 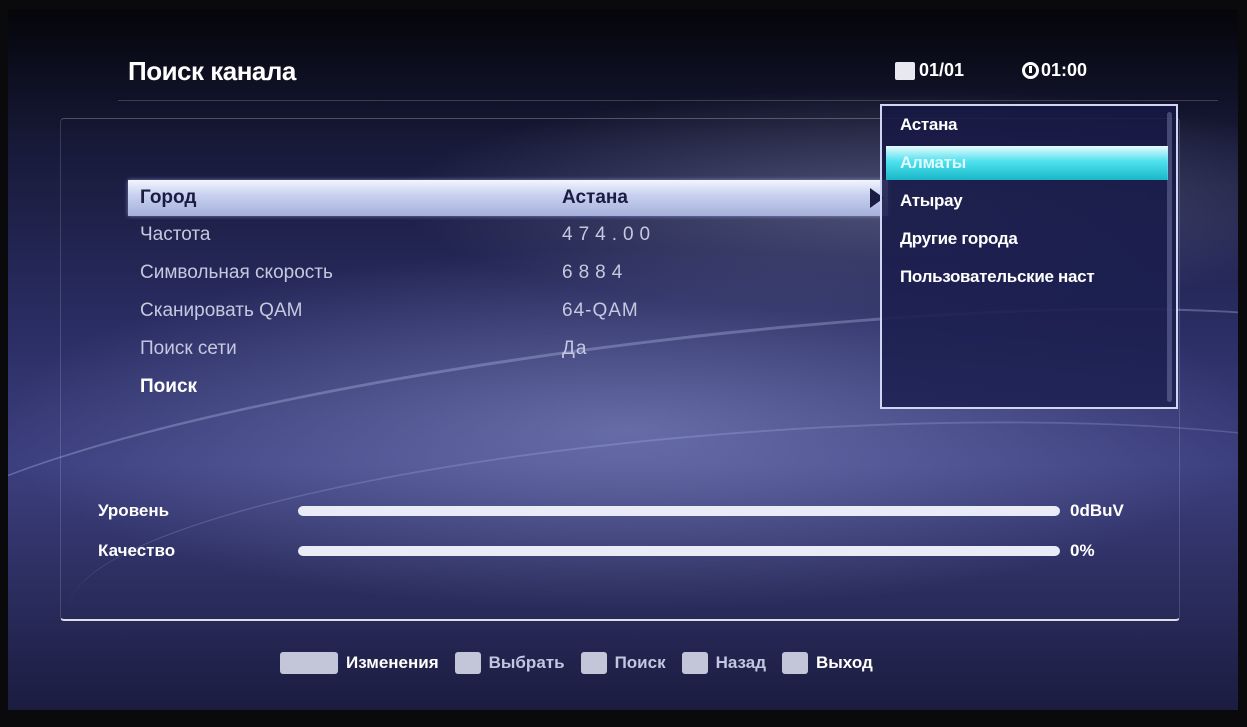 I want to click on setting-value: Да, so click(x=575, y=348).